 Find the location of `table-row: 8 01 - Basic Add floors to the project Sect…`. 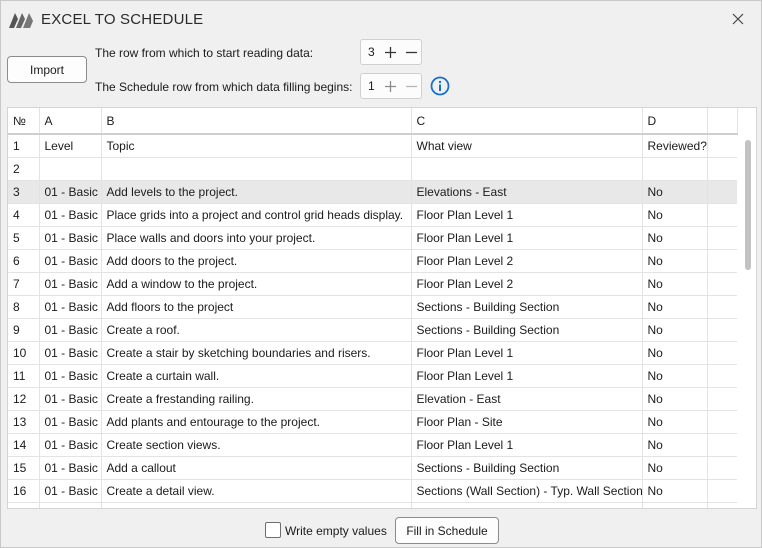

table-row: 8 01 - Basic Add floors to the project Sect… is located at coordinates (372, 307).